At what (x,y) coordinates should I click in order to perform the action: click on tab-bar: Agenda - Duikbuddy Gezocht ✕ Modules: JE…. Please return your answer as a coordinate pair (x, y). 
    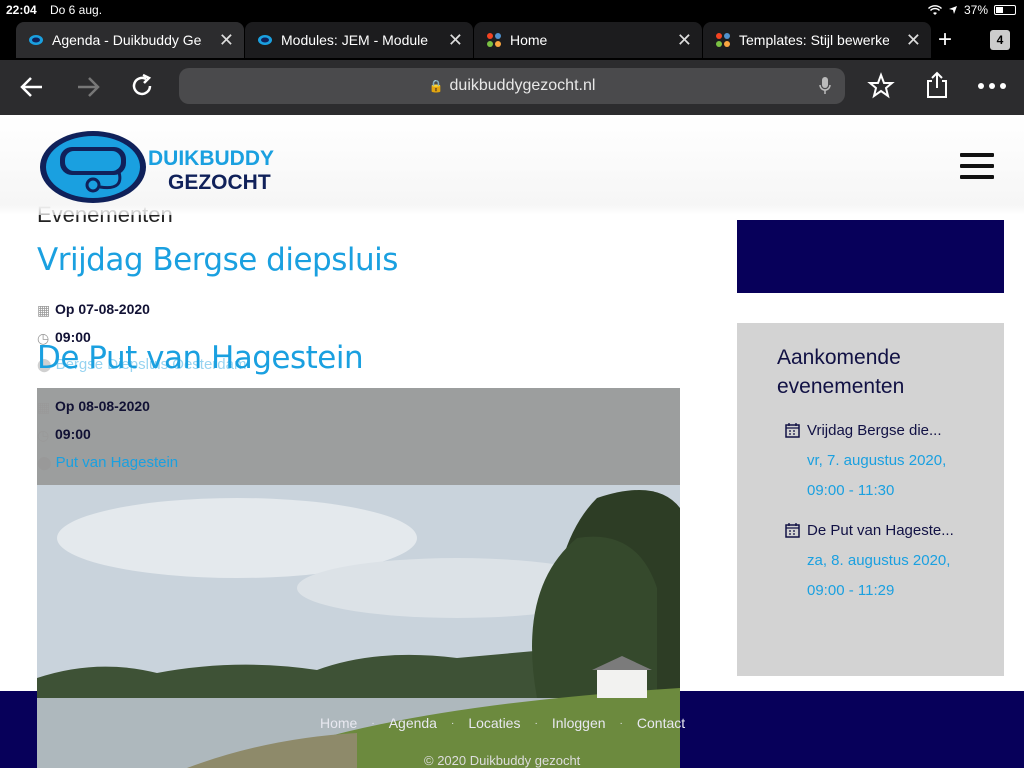
    Looking at the image, I should click on (512, 40).